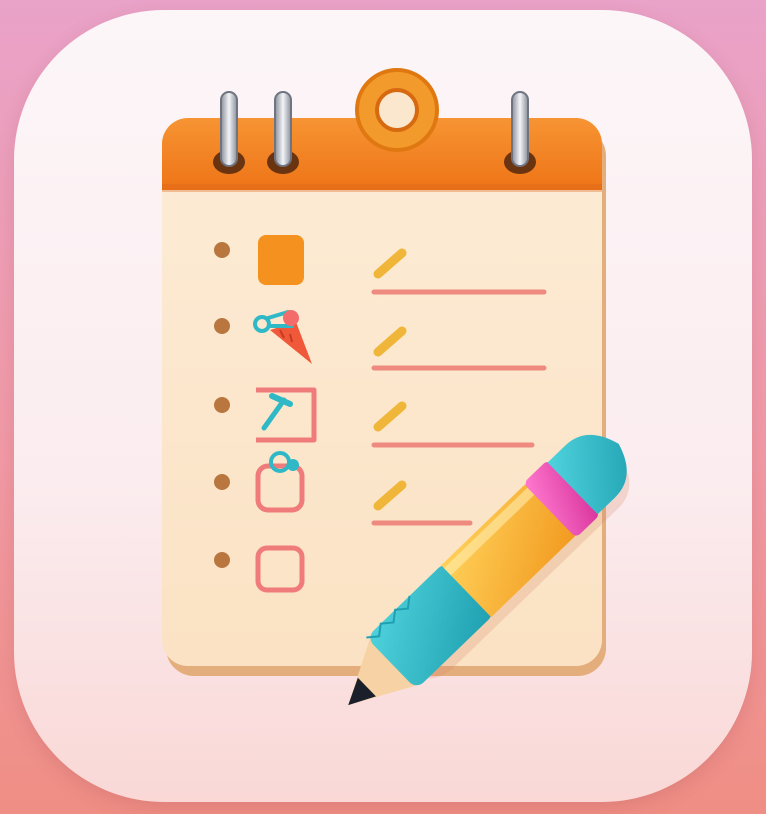  I want to click on hanging-ring-icon, so click(397, 110).